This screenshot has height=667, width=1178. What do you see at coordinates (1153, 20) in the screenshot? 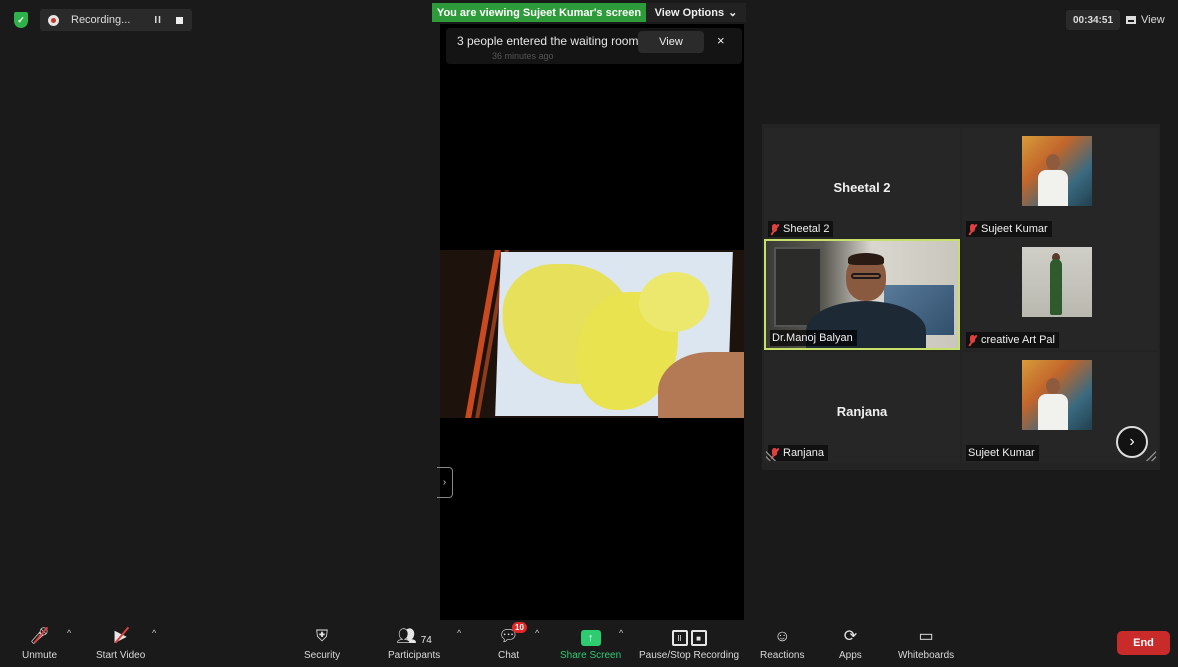
I see `view-label: View` at bounding box center [1153, 20].